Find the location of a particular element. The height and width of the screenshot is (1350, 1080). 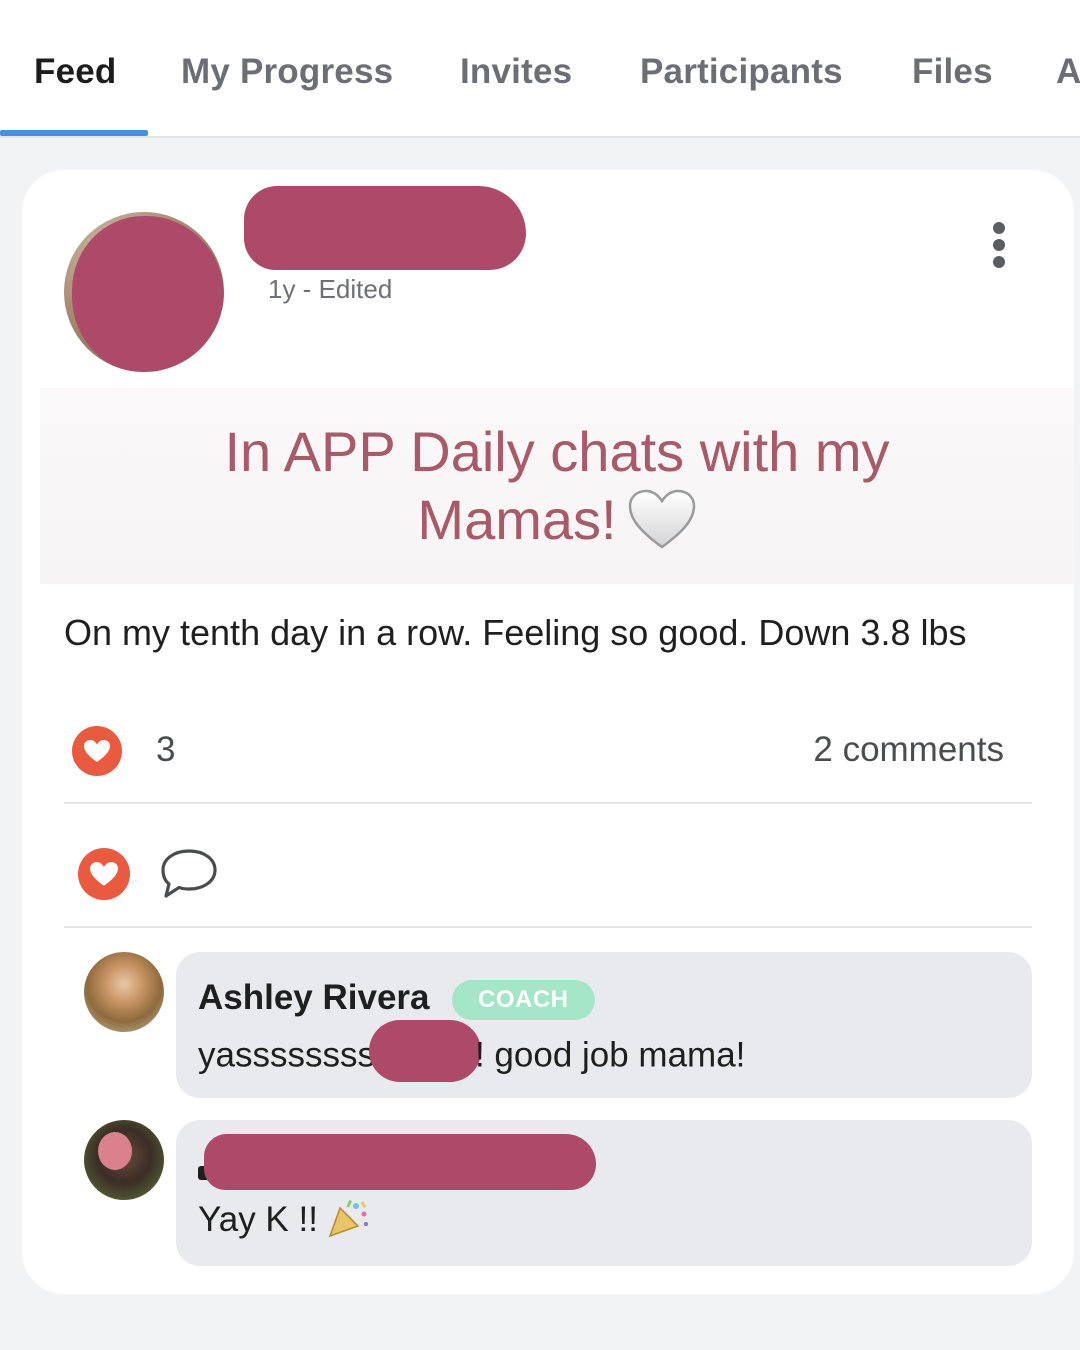

like-button is located at coordinates (104, 874).